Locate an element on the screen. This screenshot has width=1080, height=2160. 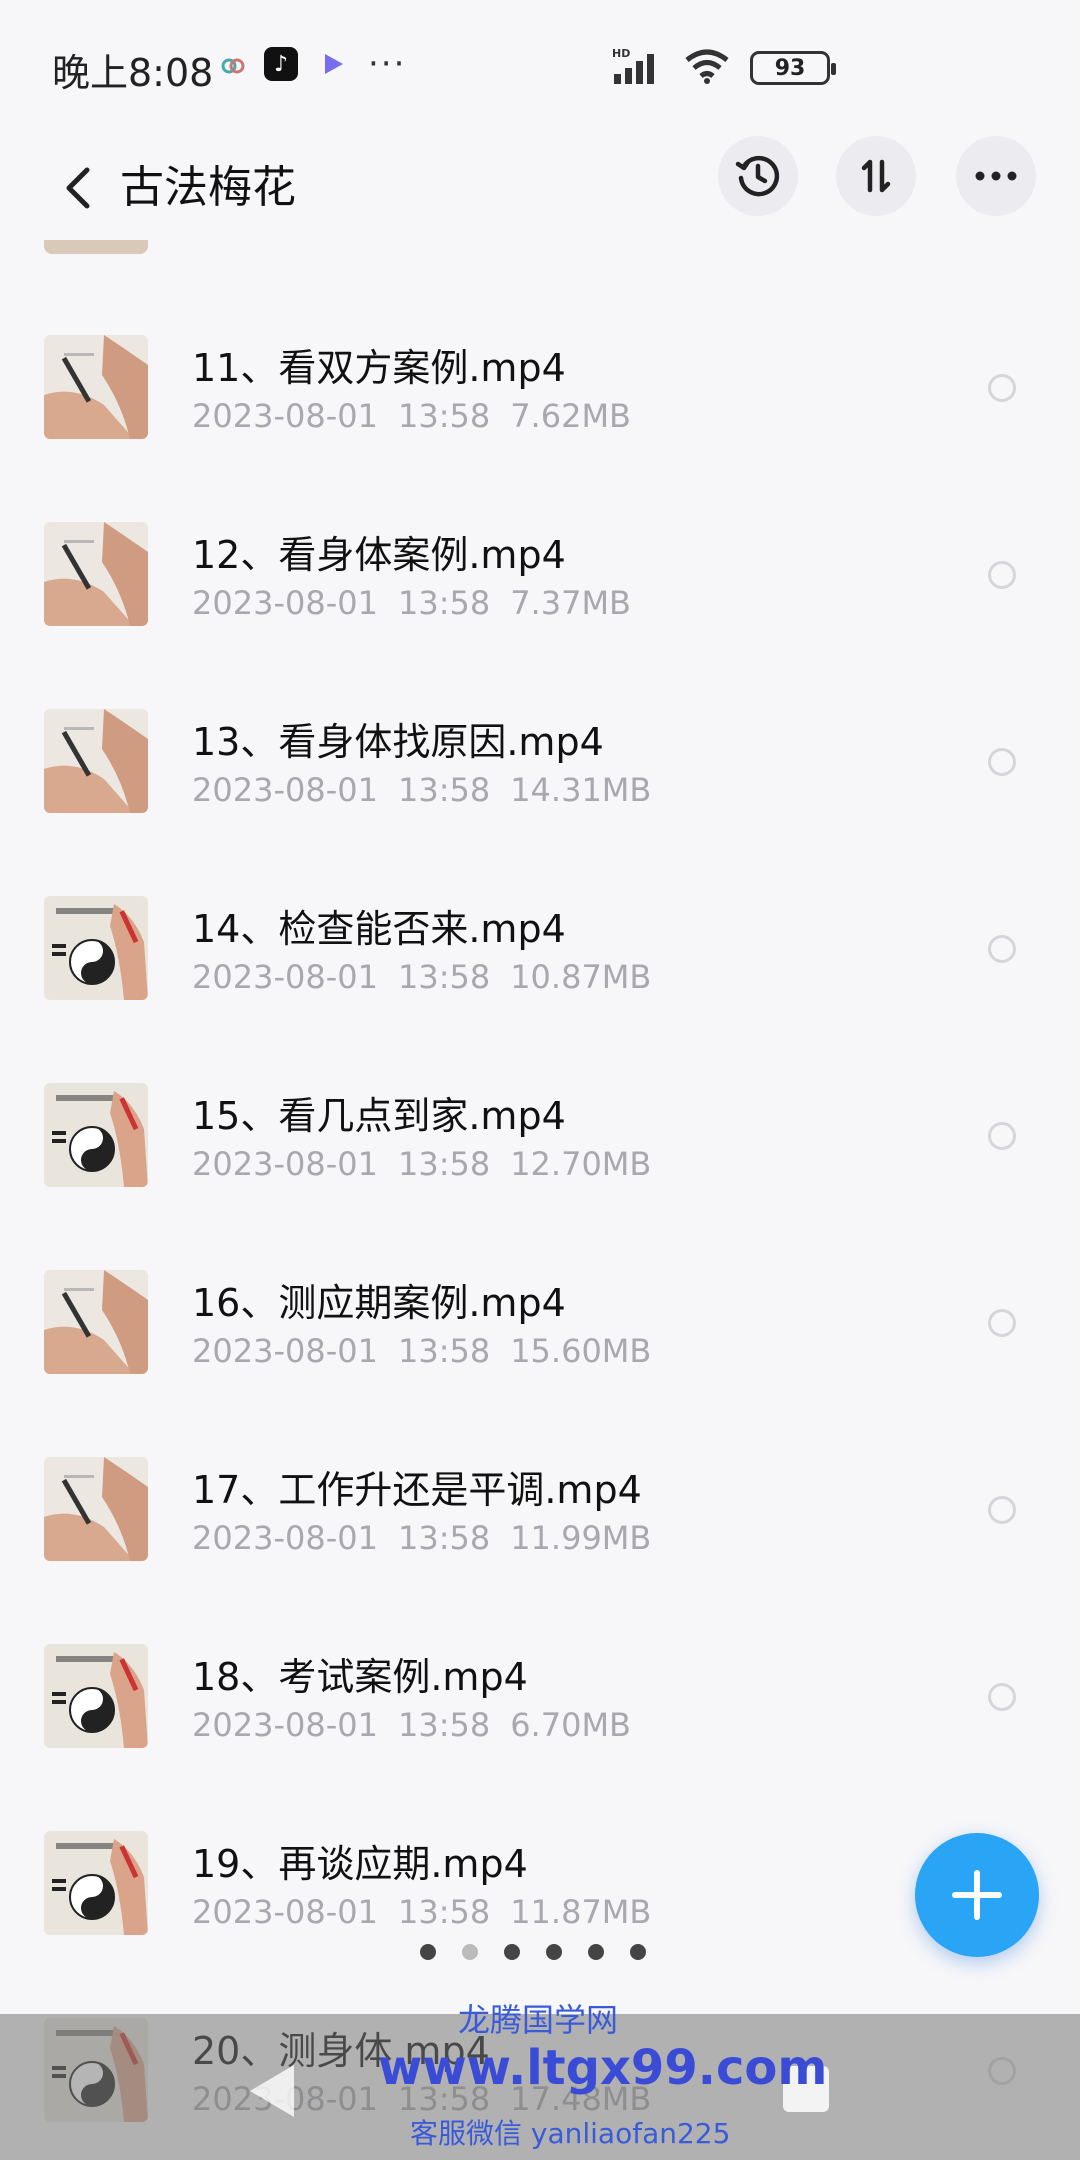
file-size: 11.99MB is located at coordinates (581, 1538).